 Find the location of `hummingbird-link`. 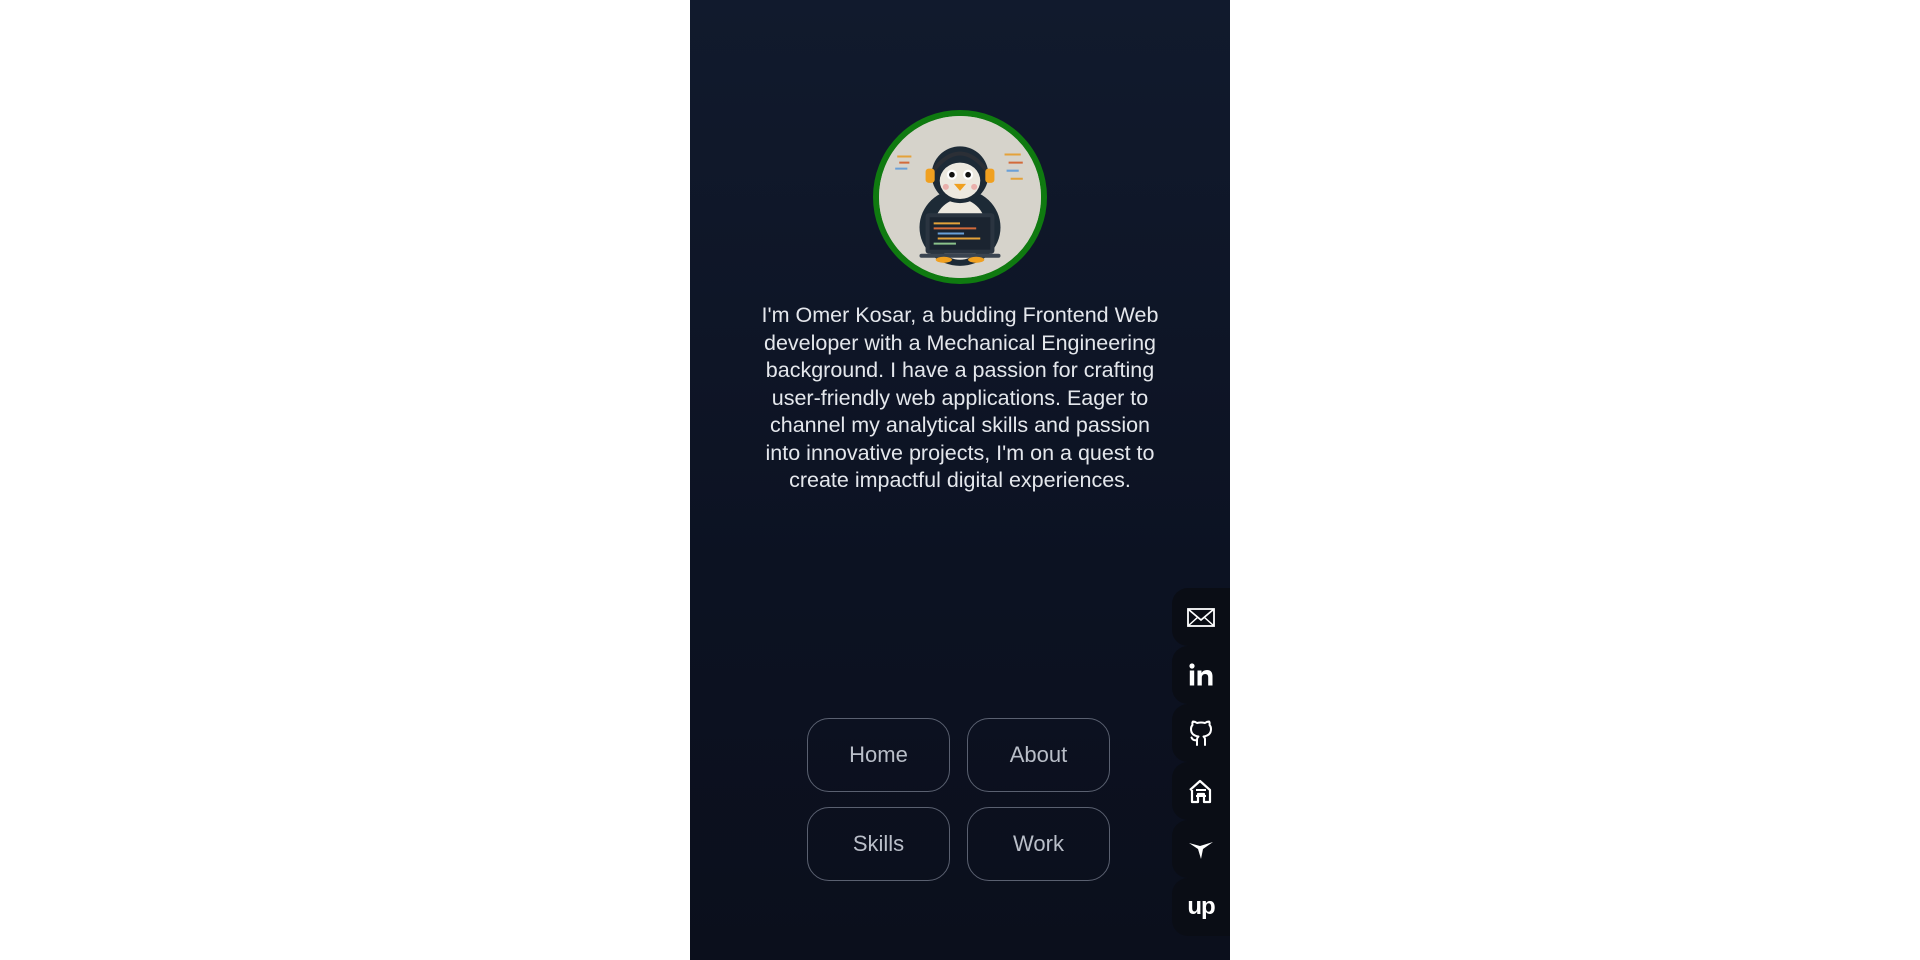

hummingbird-link is located at coordinates (1201, 849).